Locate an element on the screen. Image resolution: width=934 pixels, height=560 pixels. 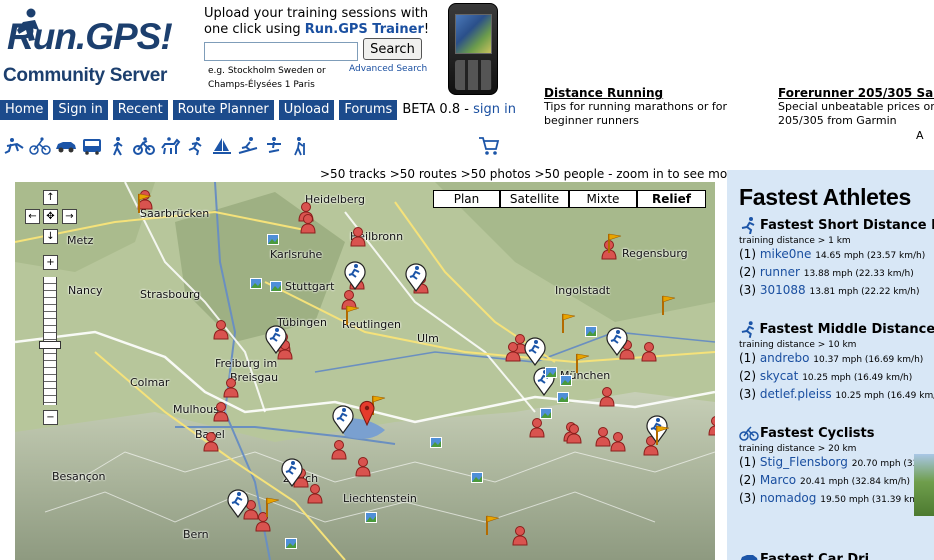
ad-title: Distance Running is located at coordinates (649, 93).